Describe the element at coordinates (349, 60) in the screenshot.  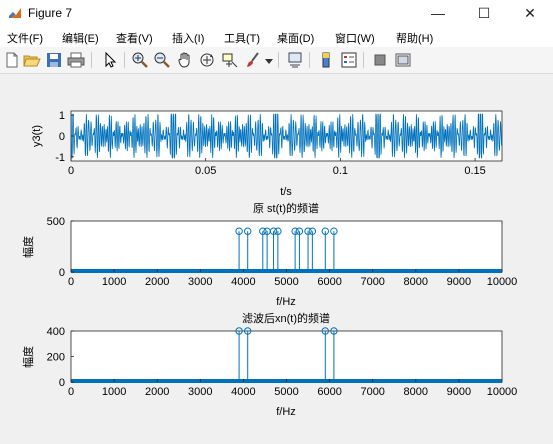
I see `legend-icon` at that location.